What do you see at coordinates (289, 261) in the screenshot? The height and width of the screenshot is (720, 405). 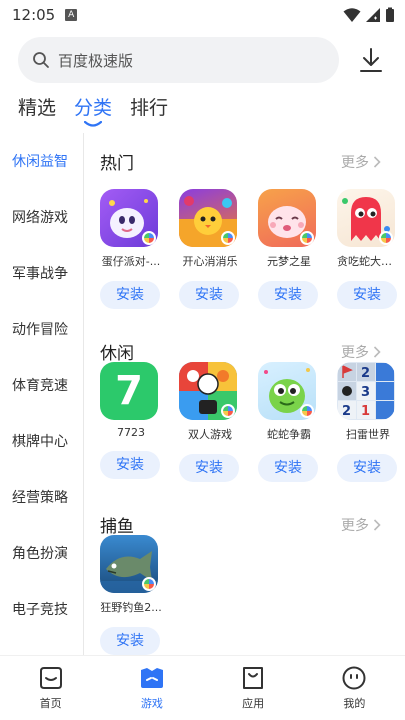 I see `app-name: 元梦之星` at bounding box center [289, 261].